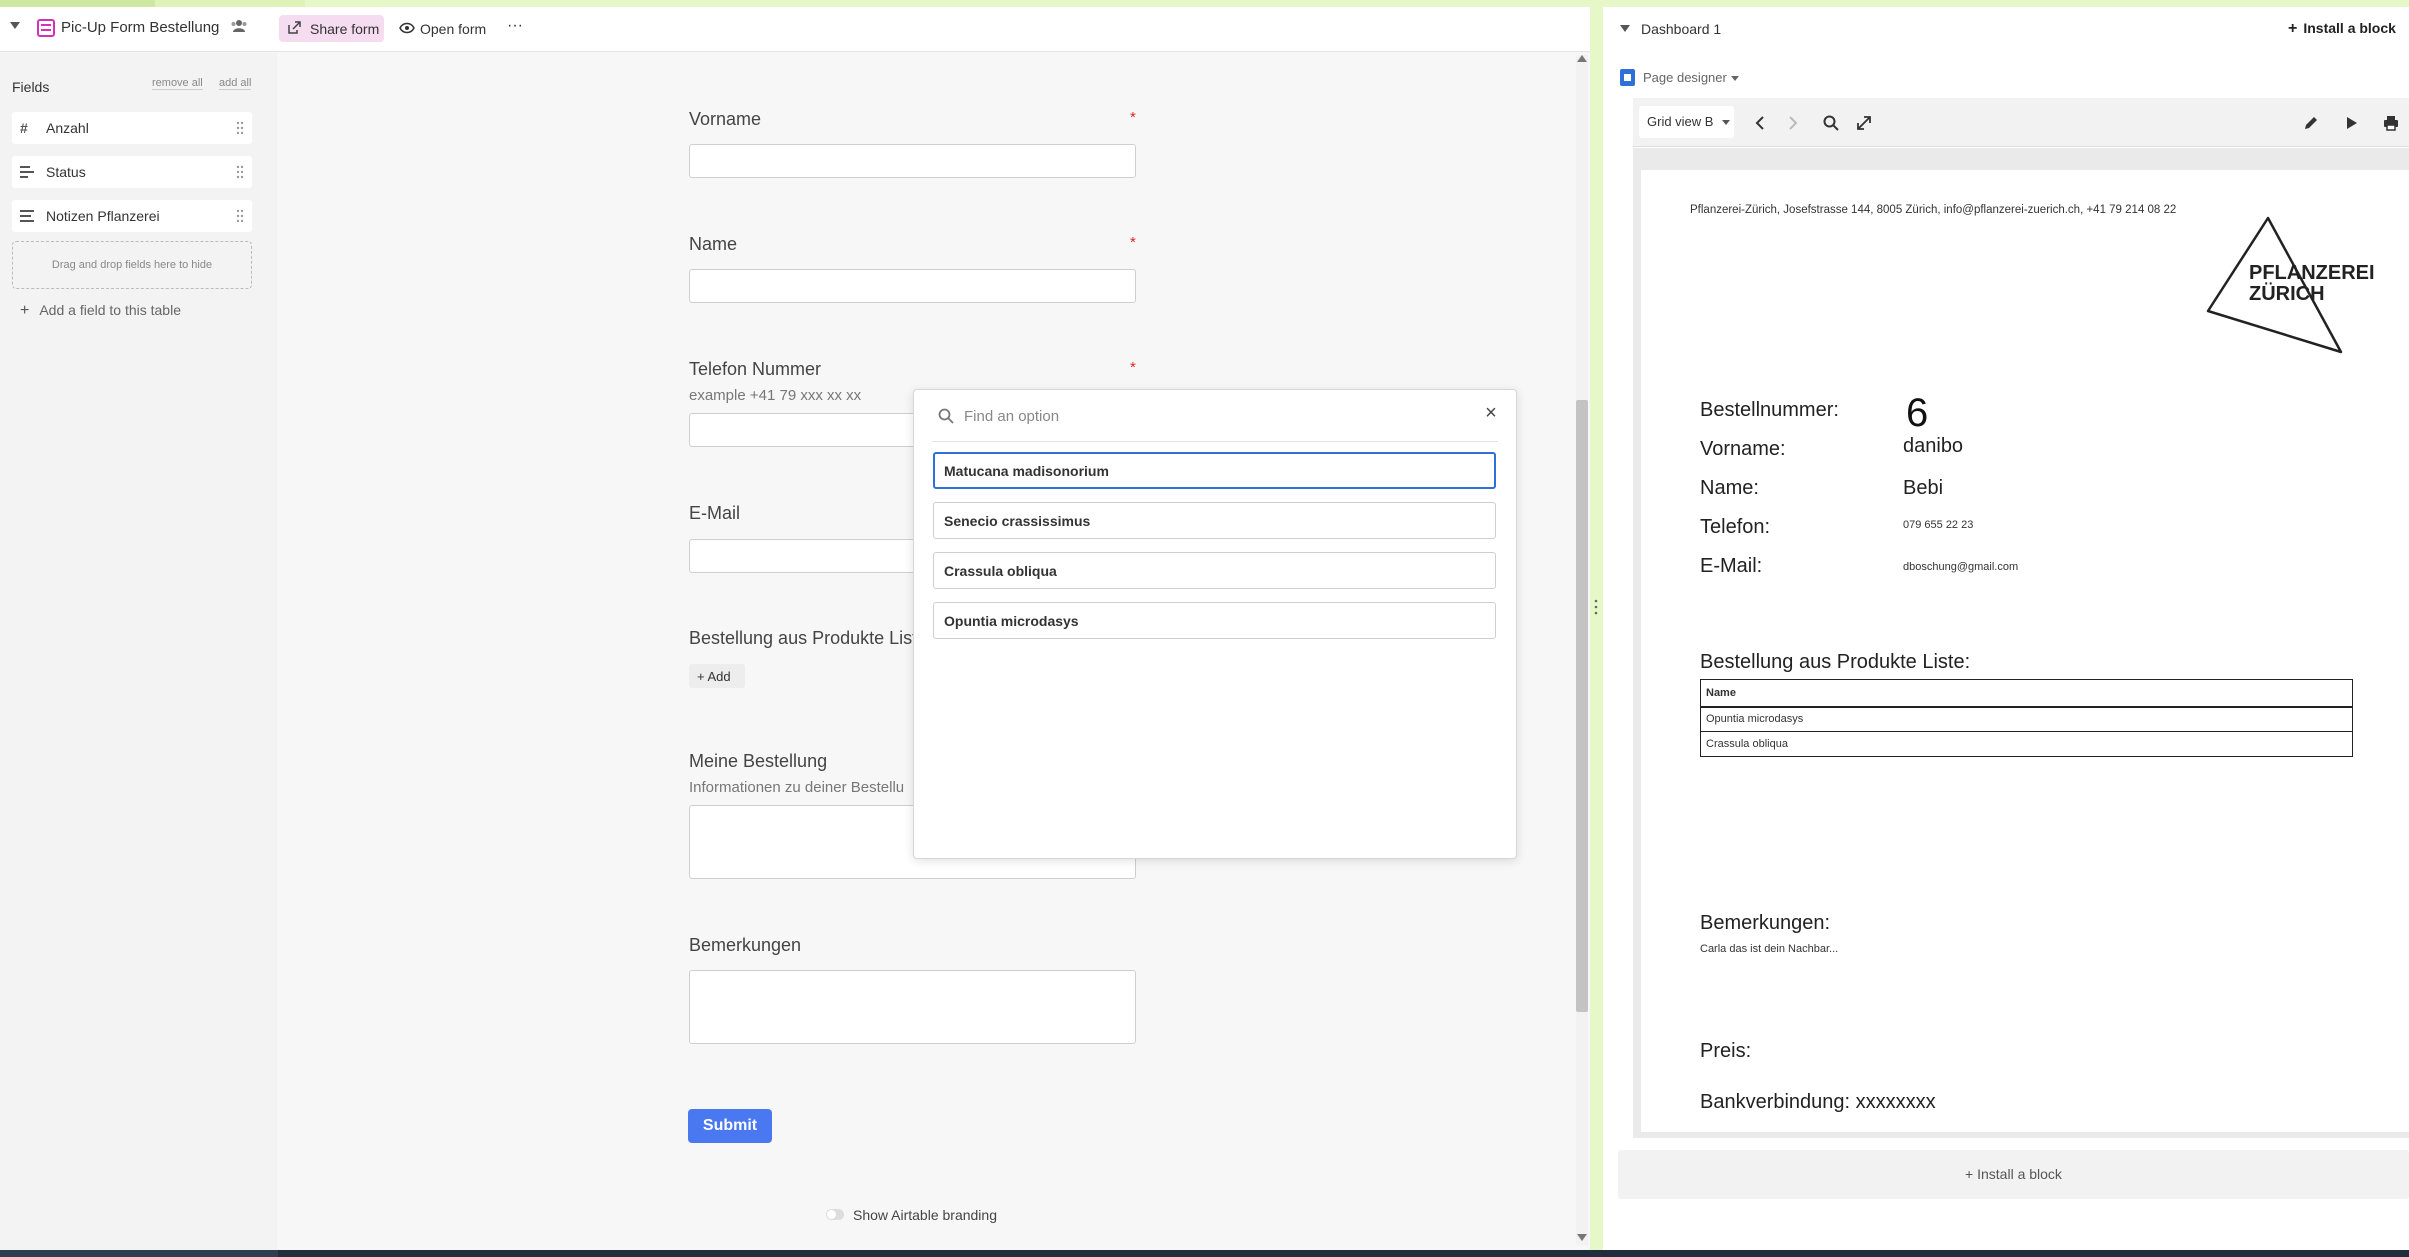 This screenshot has height=1257, width=2409. Describe the element at coordinates (730, 1126) in the screenshot. I see `submit-button: Submit` at that location.